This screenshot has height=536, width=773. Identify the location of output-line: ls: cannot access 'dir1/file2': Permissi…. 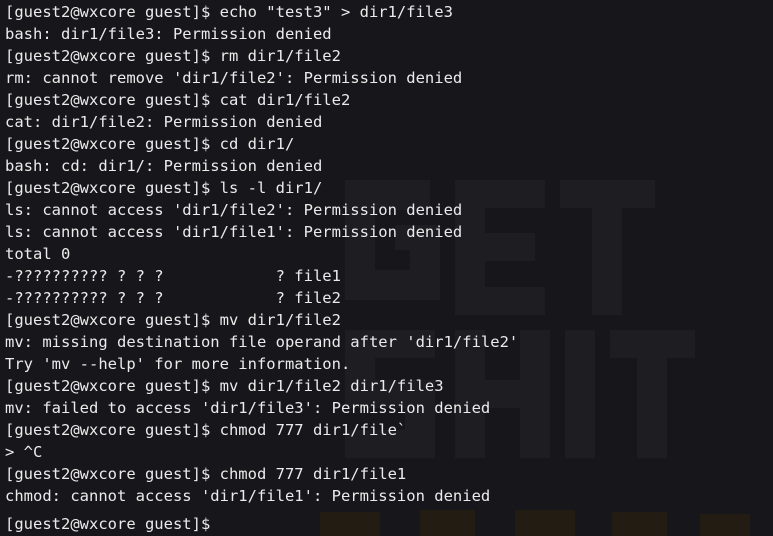
(234, 210).